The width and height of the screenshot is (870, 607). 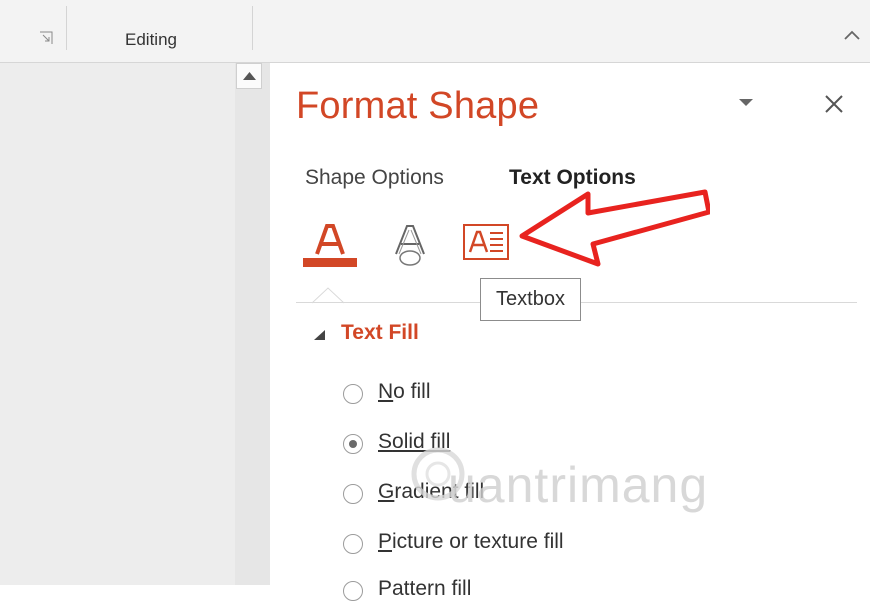 I want to click on accesskey-letter: N, so click(x=386, y=391).